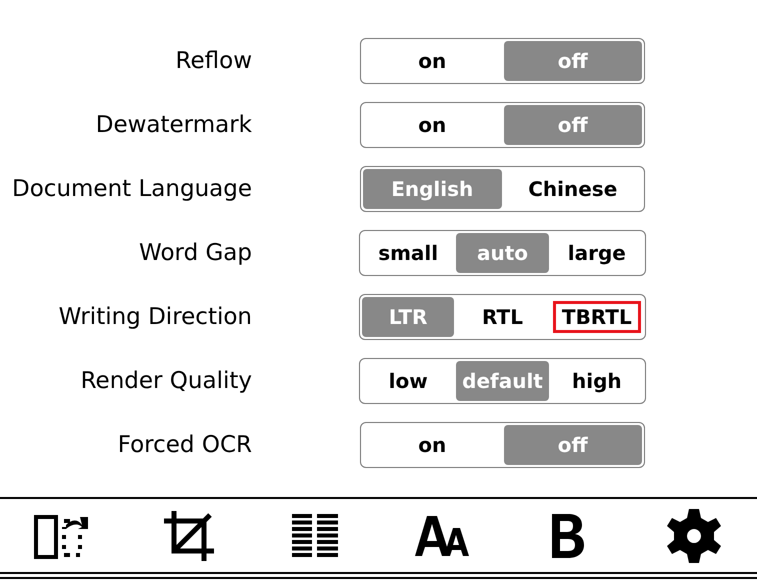 This screenshot has width=757, height=583. Describe the element at coordinates (568, 536) in the screenshot. I see `bold-icon` at that location.